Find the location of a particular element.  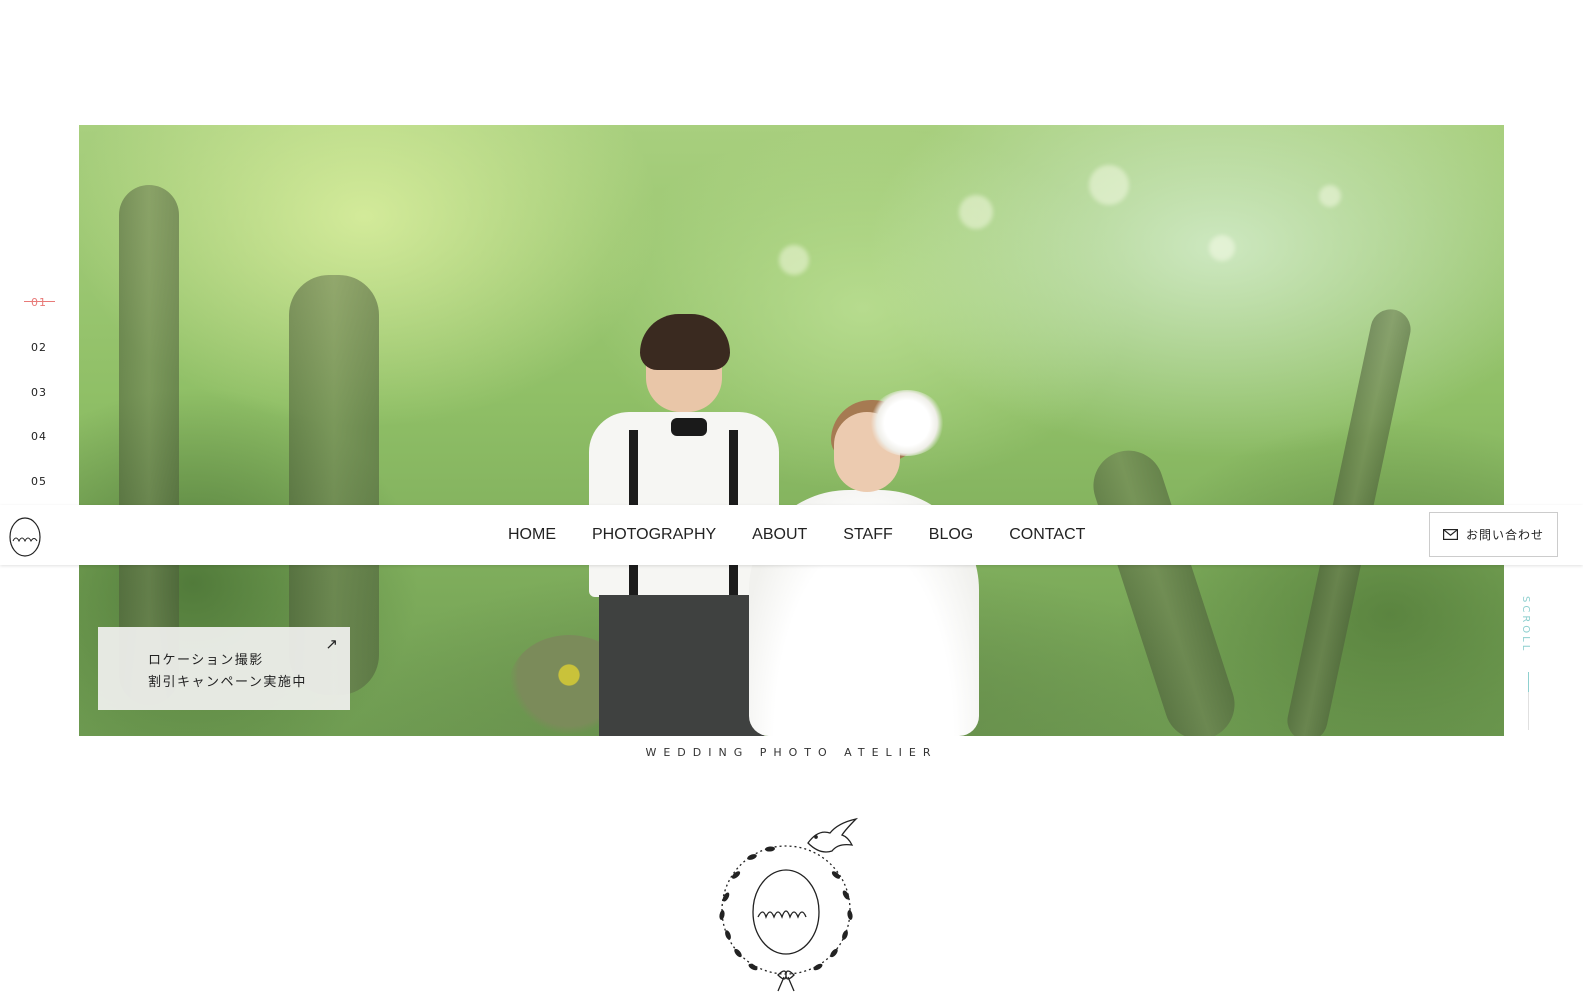

bow-tie is located at coordinates (689, 427).